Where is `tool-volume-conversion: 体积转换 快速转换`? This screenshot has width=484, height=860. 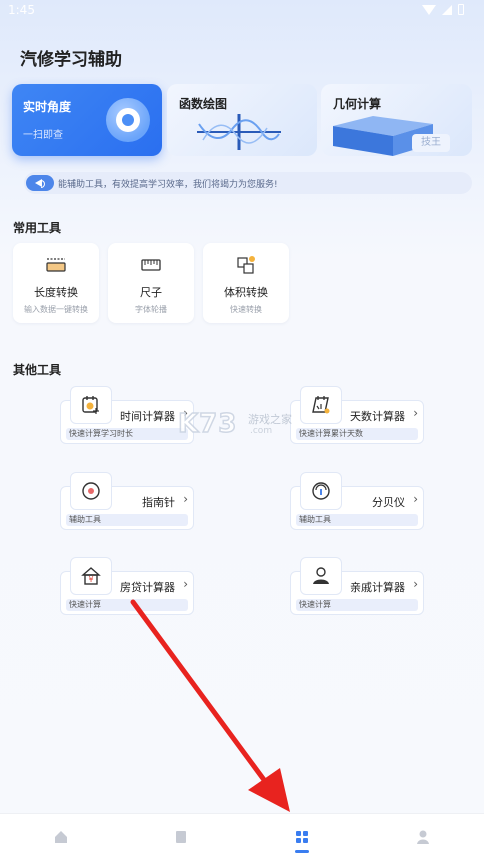
tool-volume-conversion: 体积转换 快速转换 is located at coordinates (246, 283).